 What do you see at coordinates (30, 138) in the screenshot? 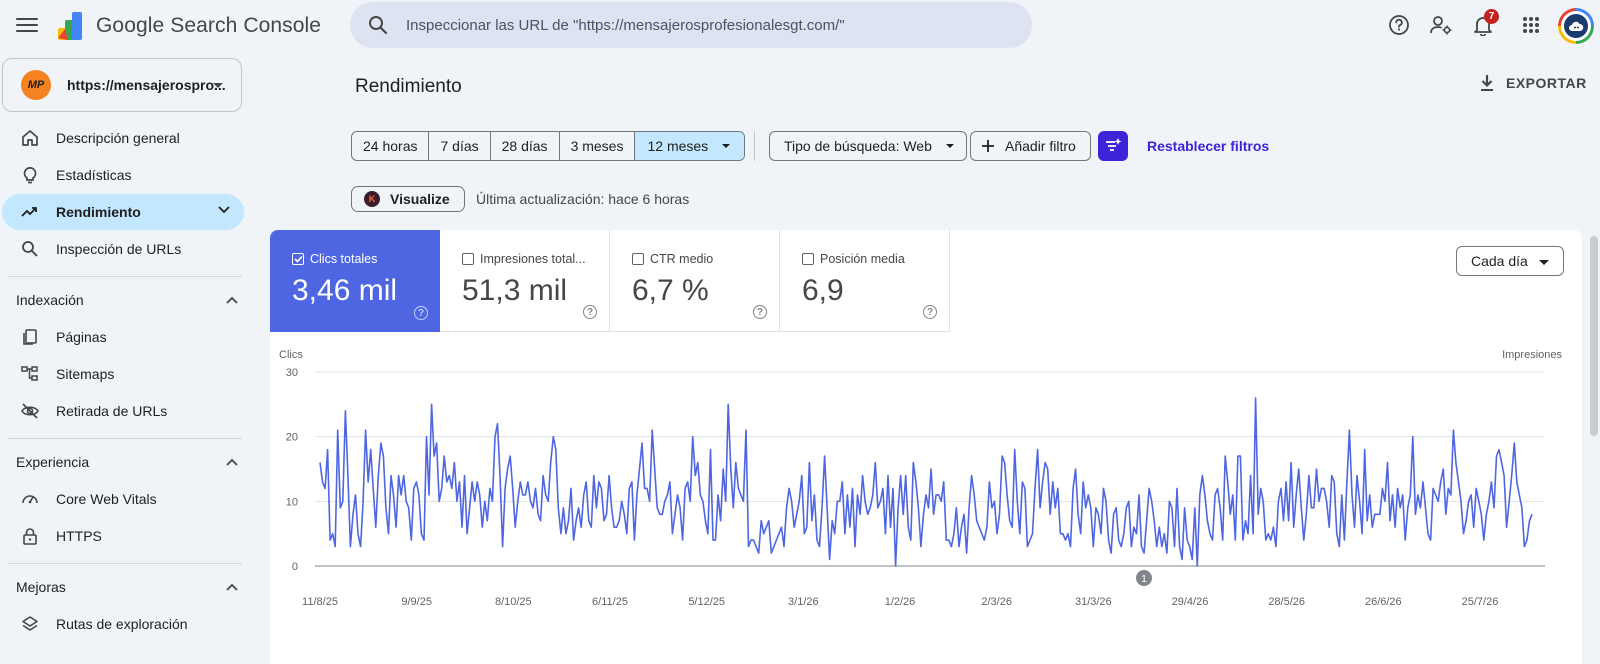
I see `home-icon` at bounding box center [30, 138].